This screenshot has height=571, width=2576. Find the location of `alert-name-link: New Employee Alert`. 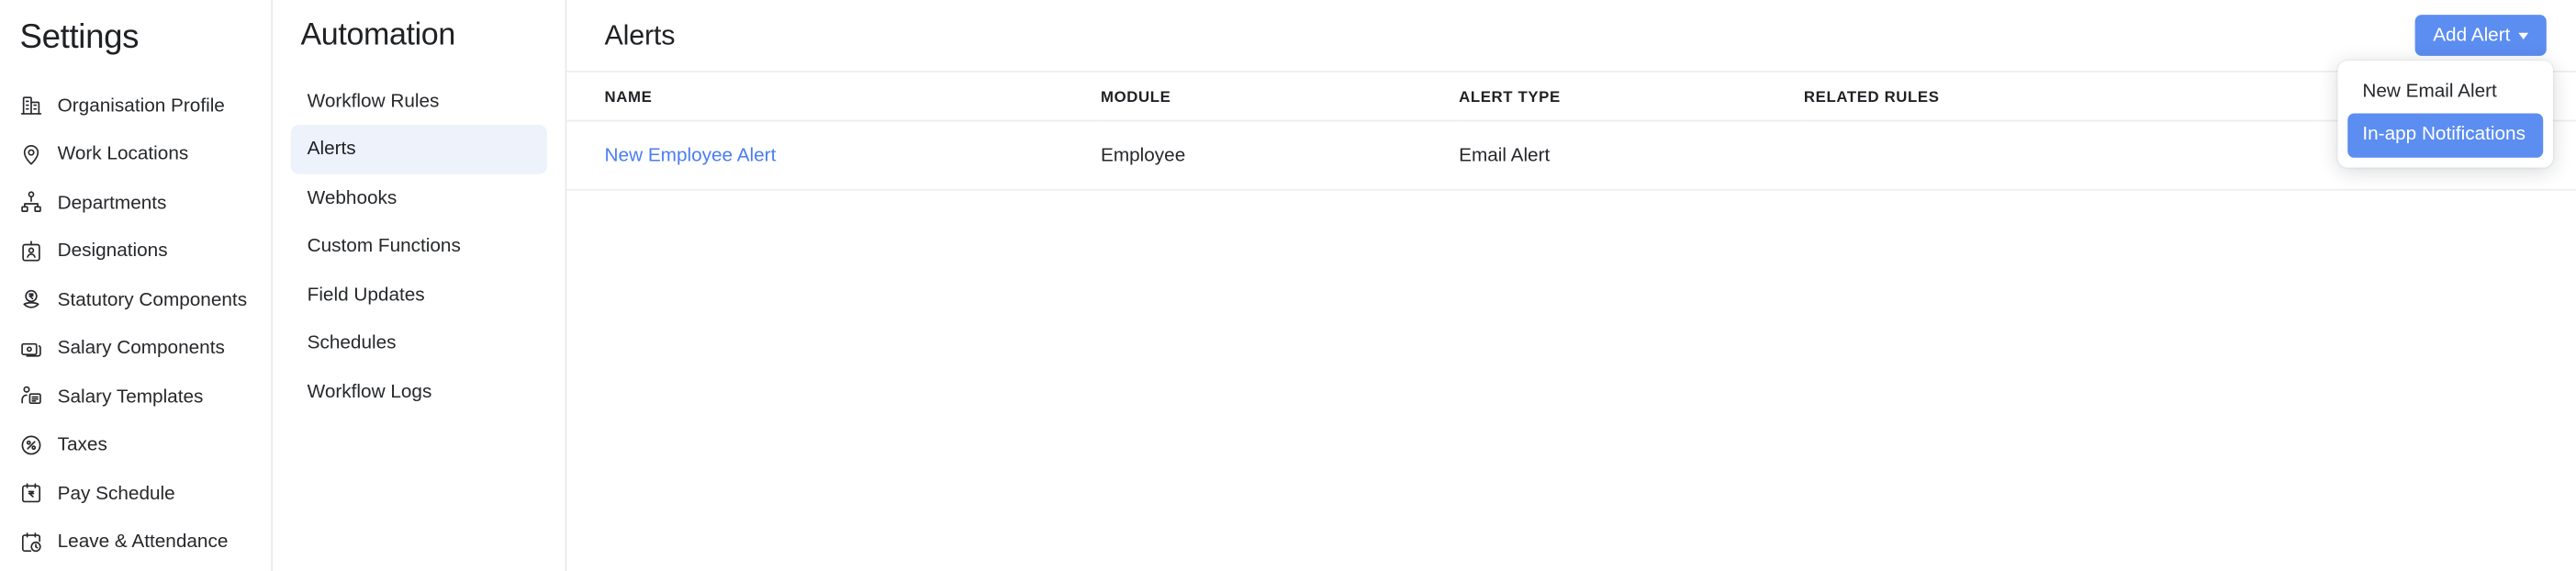

alert-name-link: New Employee Alert is located at coordinates (691, 154).